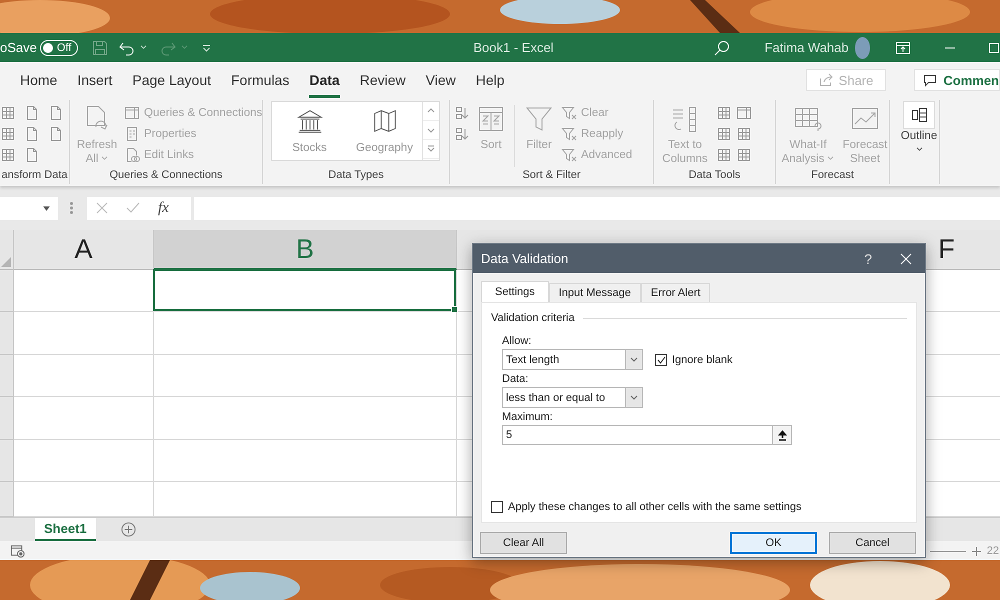  What do you see at coordinates (806, 47) in the screenshot?
I see `user-name: Fatima Wahab` at bounding box center [806, 47].